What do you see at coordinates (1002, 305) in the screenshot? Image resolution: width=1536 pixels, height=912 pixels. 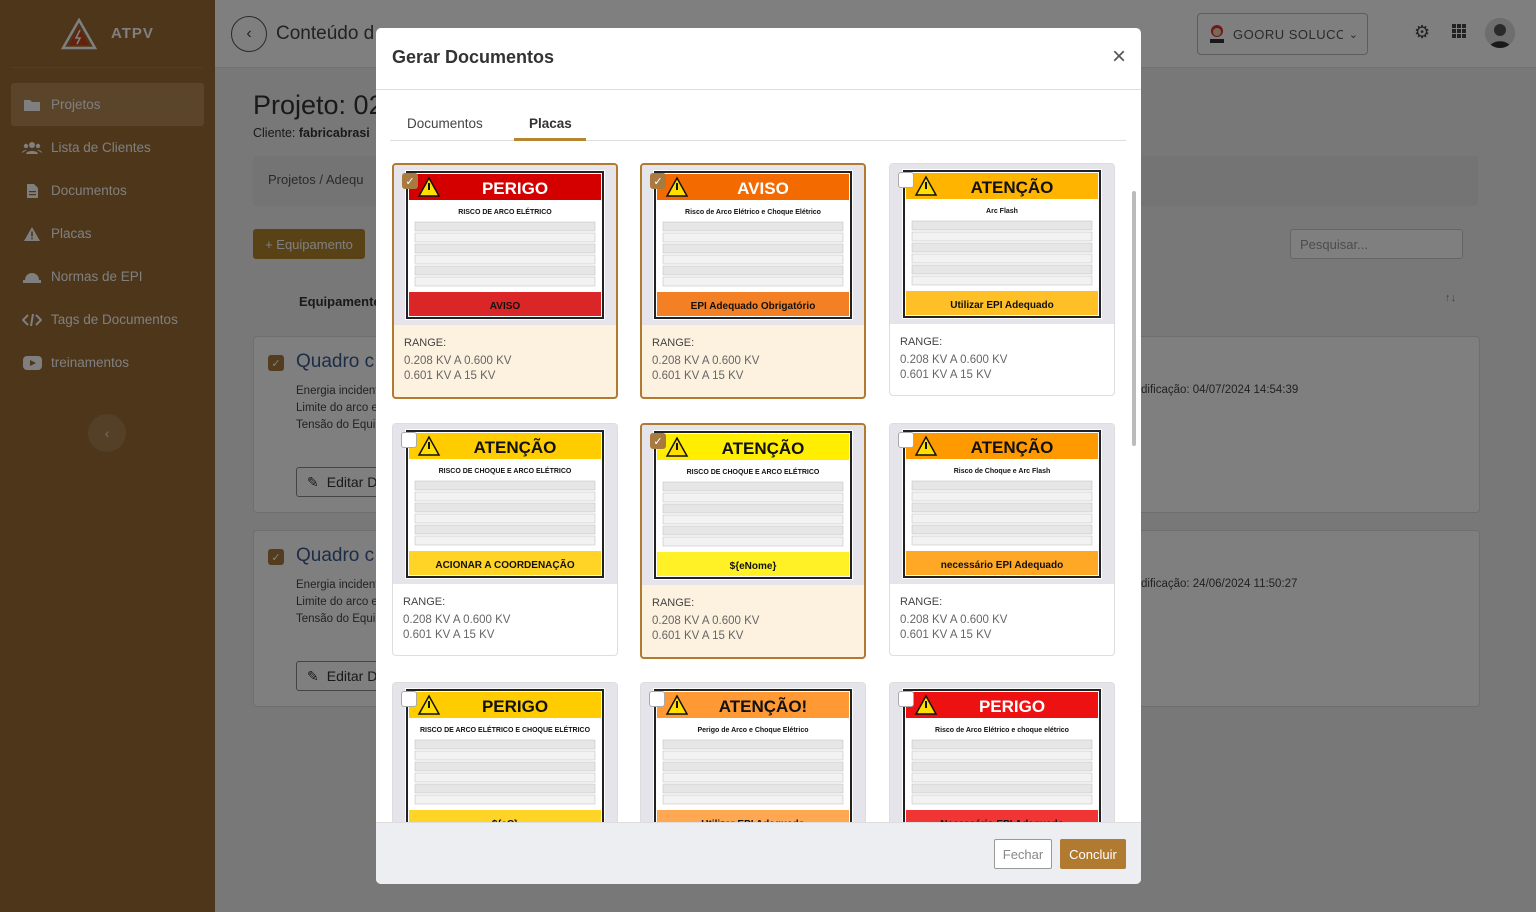 I see `sign-footer-text: Utilizar EPI Adequado` at bounding box center [1002, 305].